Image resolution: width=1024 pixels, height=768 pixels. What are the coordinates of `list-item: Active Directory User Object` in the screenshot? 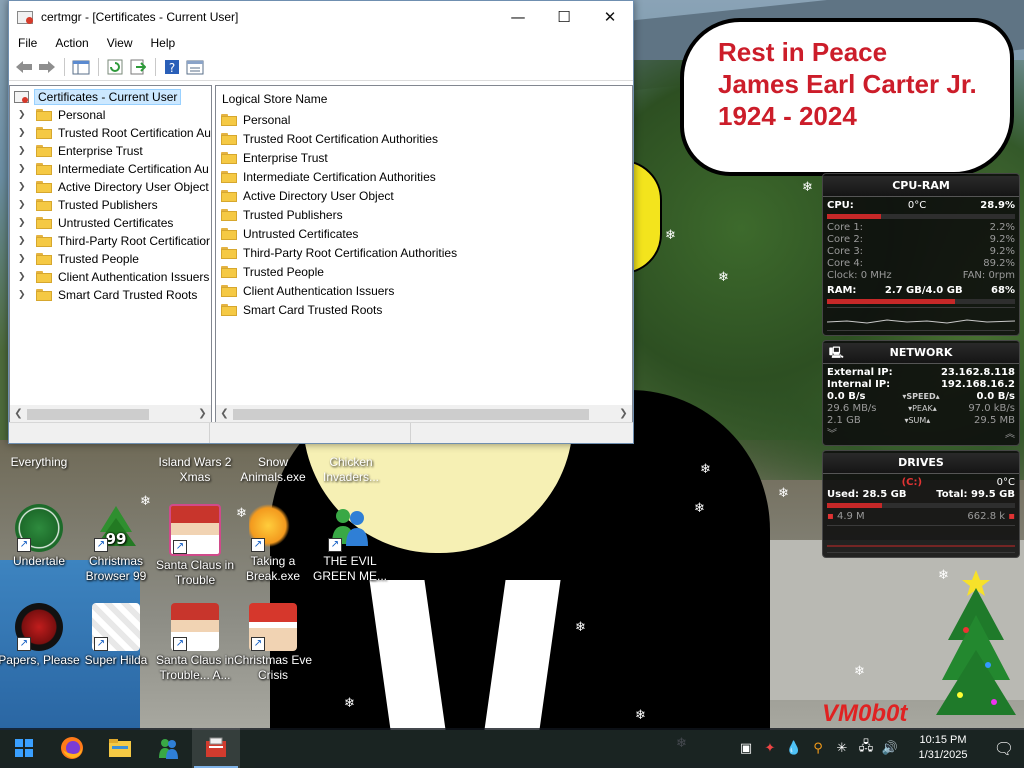 It's located at (424, 195).